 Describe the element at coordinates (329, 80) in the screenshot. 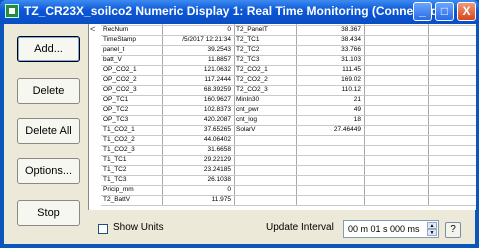

I see `field-value: 169.02` at that location.